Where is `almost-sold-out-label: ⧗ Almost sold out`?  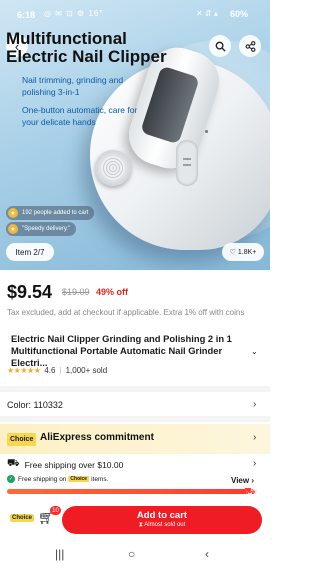
almost-sold-out-label: ⧗ Almost sold out is located at coordinates (162, 525).